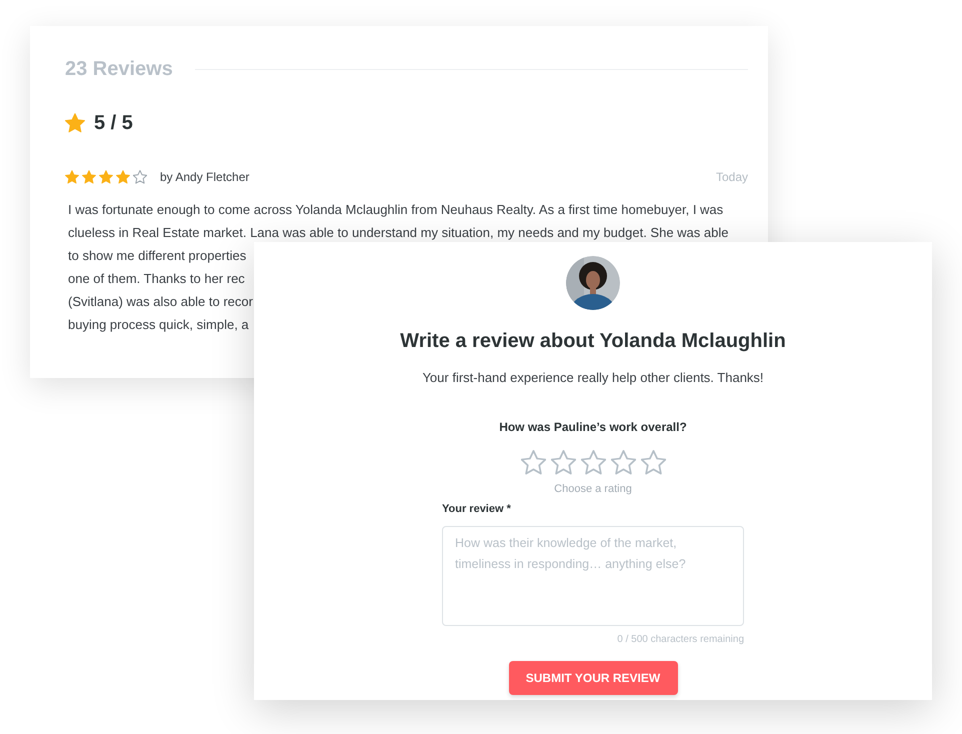 This screenshot has width=962, height=734. I want to click on review-text-line: I was fortunate enough to come across Yolanda Mclaughlin from Neuhaus Realty. As a first time homebuyer, I was, so click(396, 210).